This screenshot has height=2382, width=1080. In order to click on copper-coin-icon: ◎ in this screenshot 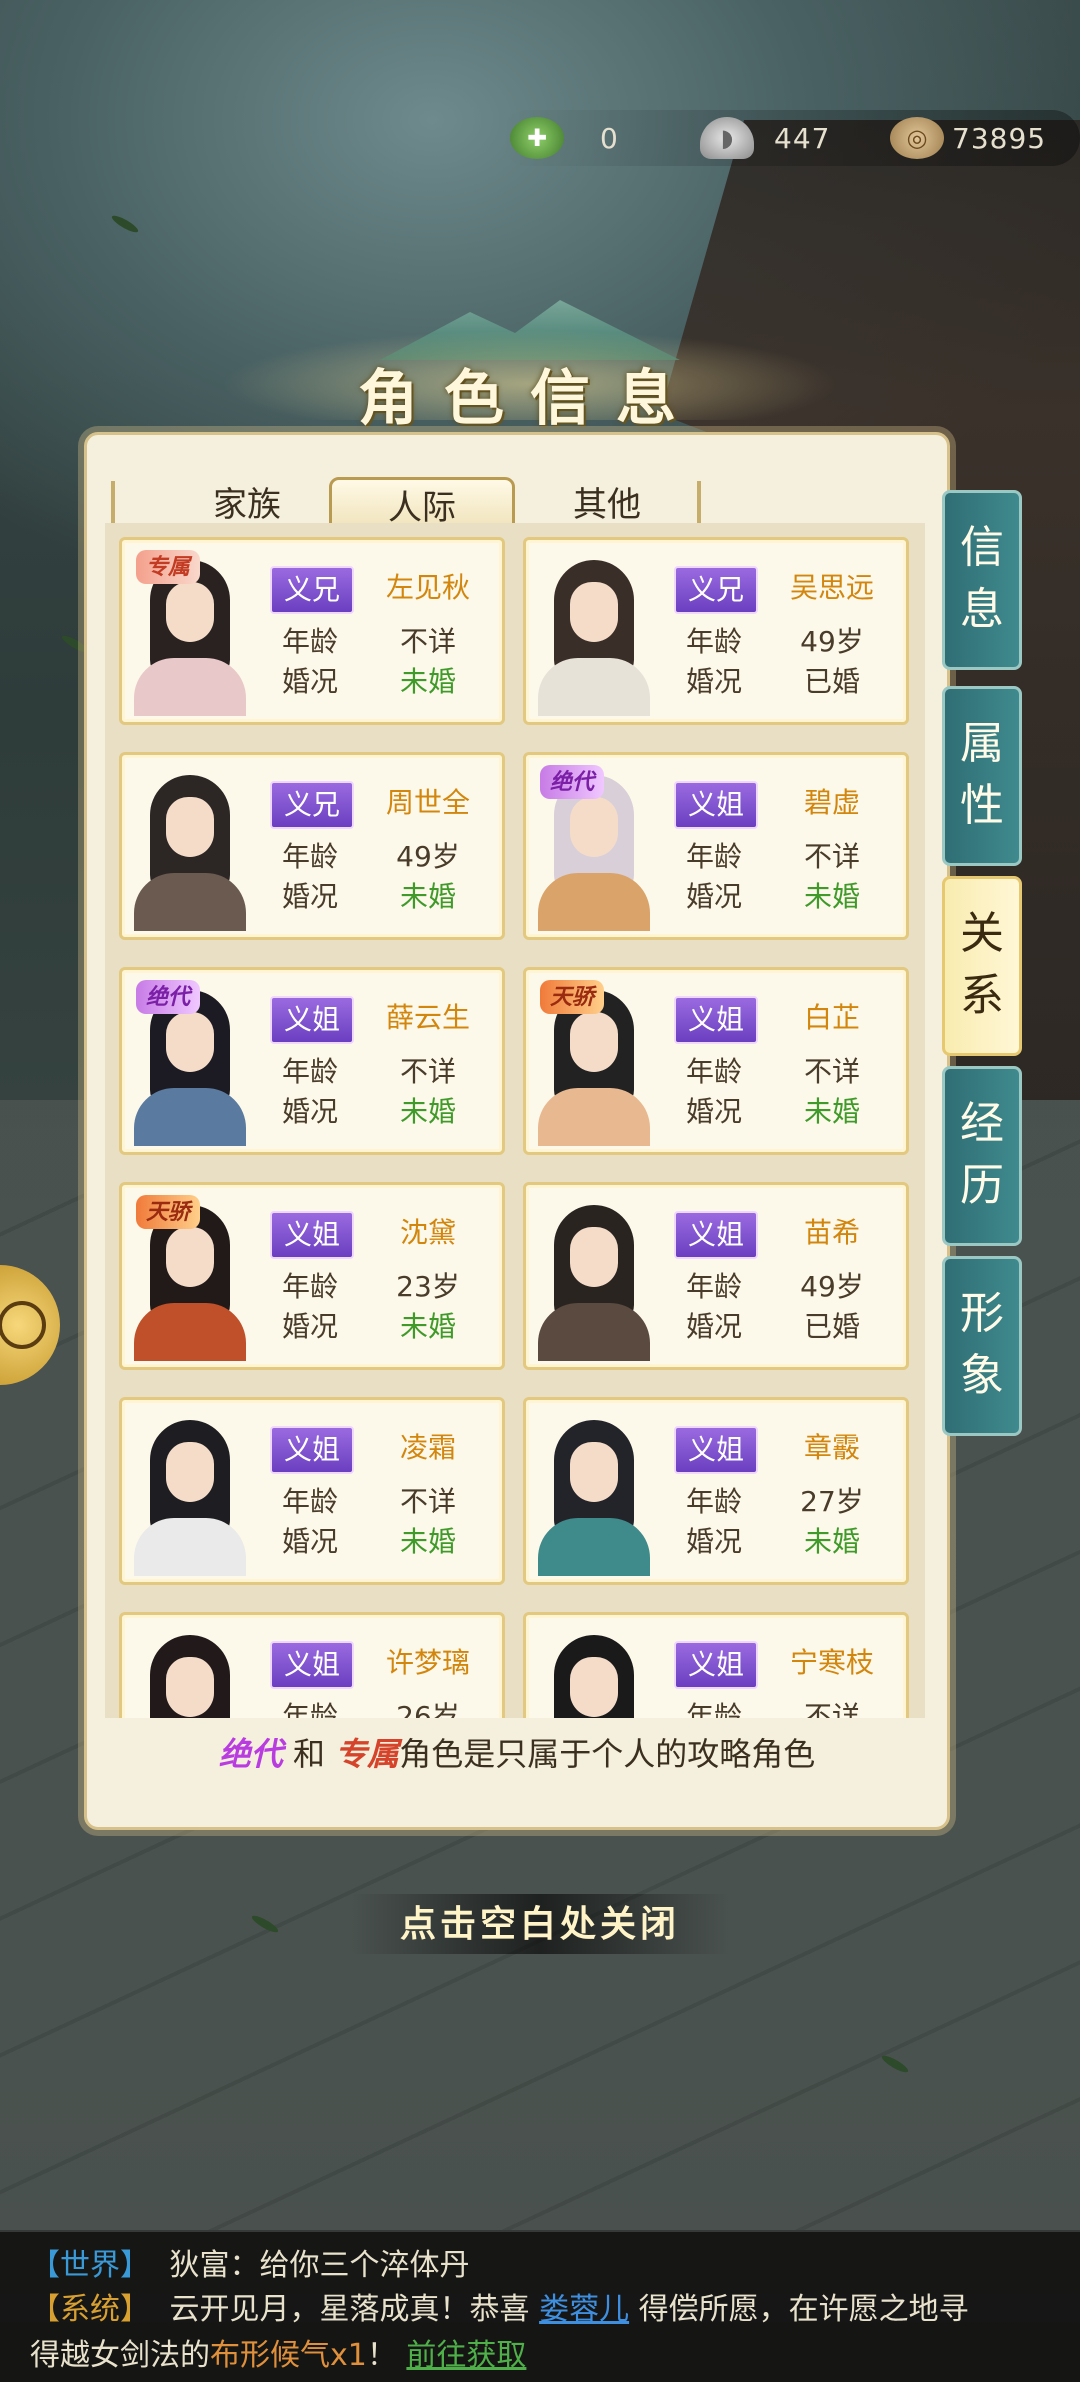, I will do `click(917, 138)`.